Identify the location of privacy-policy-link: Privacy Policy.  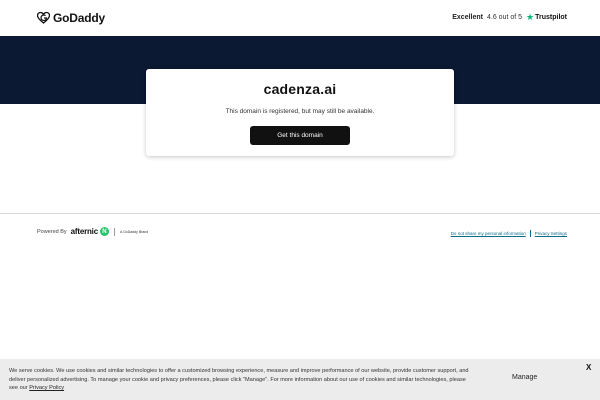
(46, 388).